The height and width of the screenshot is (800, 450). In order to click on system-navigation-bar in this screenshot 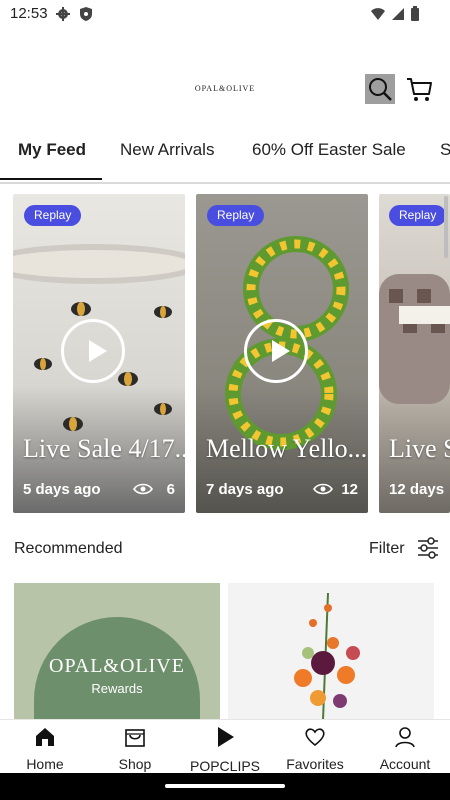, I will do `click(225, 786)`.